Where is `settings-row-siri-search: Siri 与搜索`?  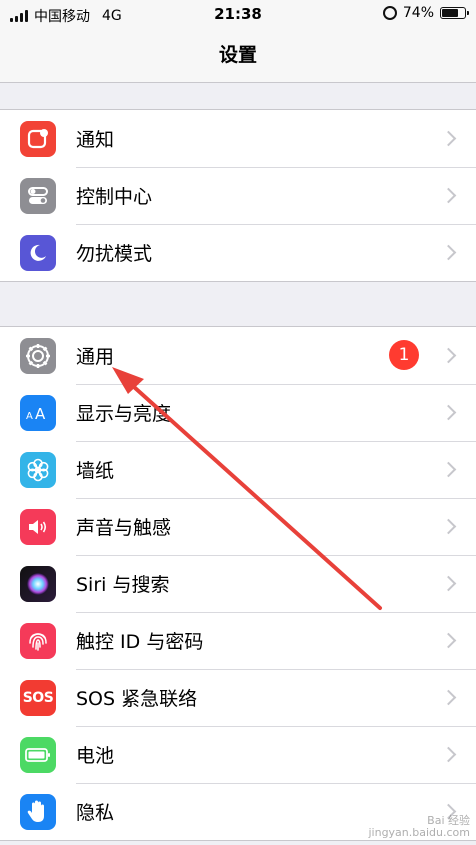 settings-row-siri-search: Siri 与搜索 is located at coordinates (238, 584).